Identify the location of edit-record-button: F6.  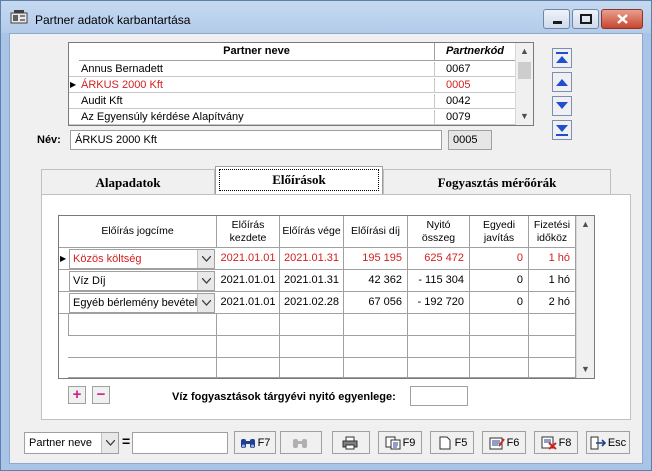
(504, 442).